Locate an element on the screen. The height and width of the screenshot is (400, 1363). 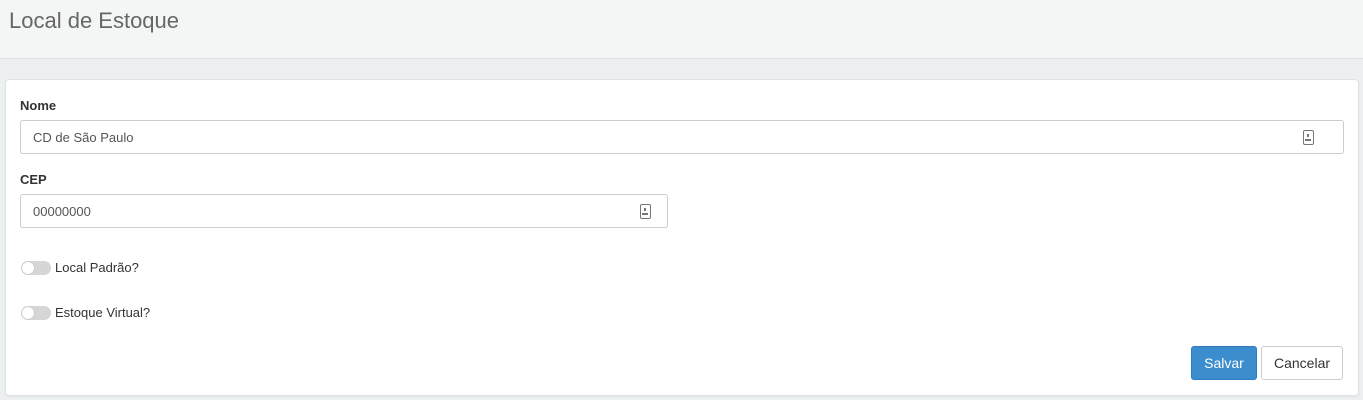
cep-label: CEP is located at coordinates (33, 179).